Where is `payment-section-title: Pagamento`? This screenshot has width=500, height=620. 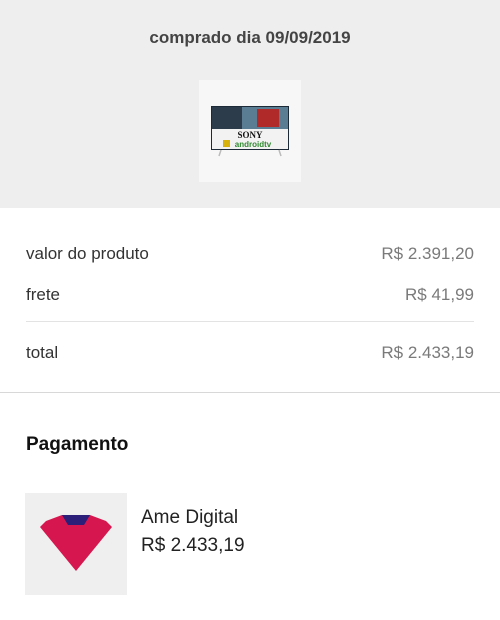 payment-section-title: Pagamento is located at coordinates (77, 444).